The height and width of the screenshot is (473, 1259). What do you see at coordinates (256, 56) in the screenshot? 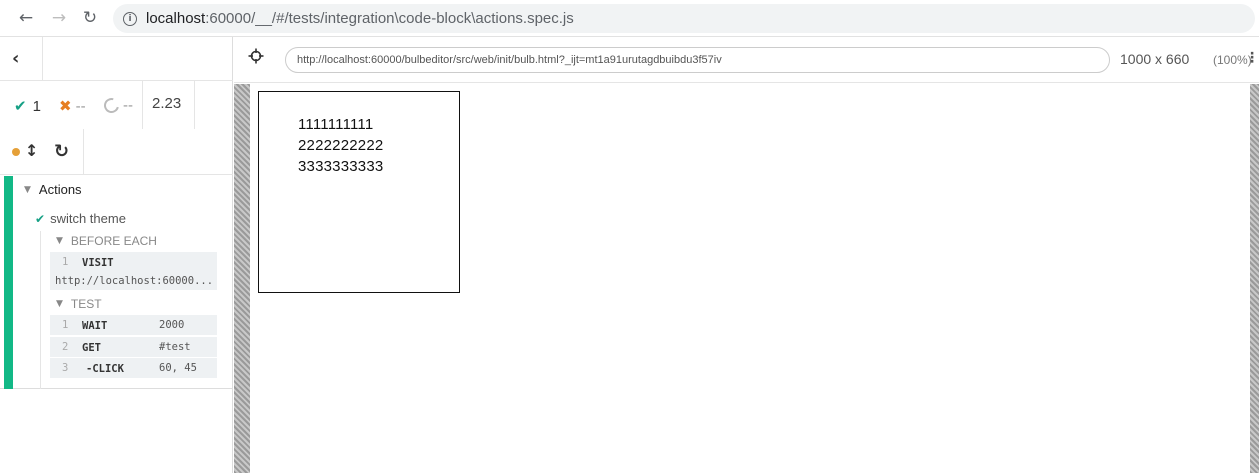
I see `crosshair-icon` at bounding box center [256, 56].